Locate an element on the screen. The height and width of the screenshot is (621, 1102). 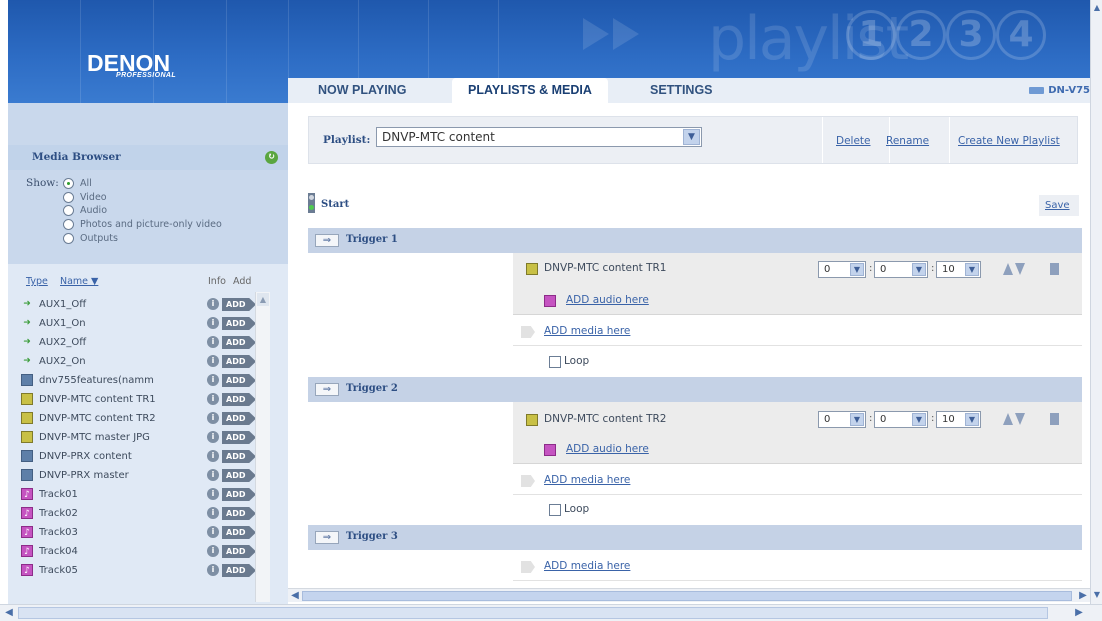
editor-hscroll-thumb is located at coordinates (687, 596).